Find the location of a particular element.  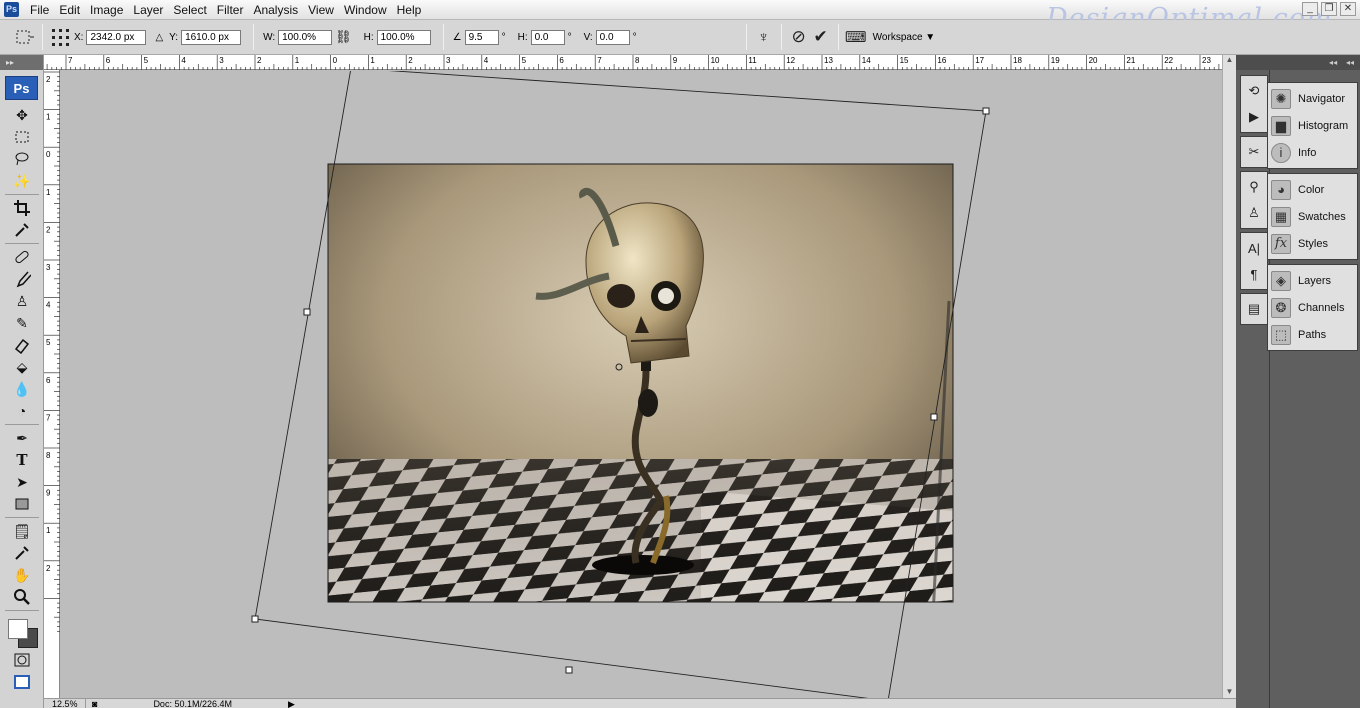

bridge-icon: ⌨ is located at coordinates (856, 37).